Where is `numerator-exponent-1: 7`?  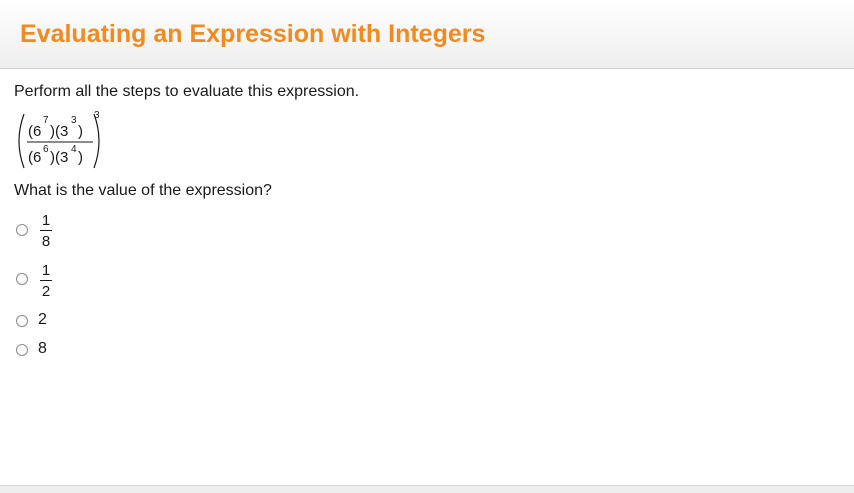 numerator-exponent-1: 7 is located at coordinates (46, 120).